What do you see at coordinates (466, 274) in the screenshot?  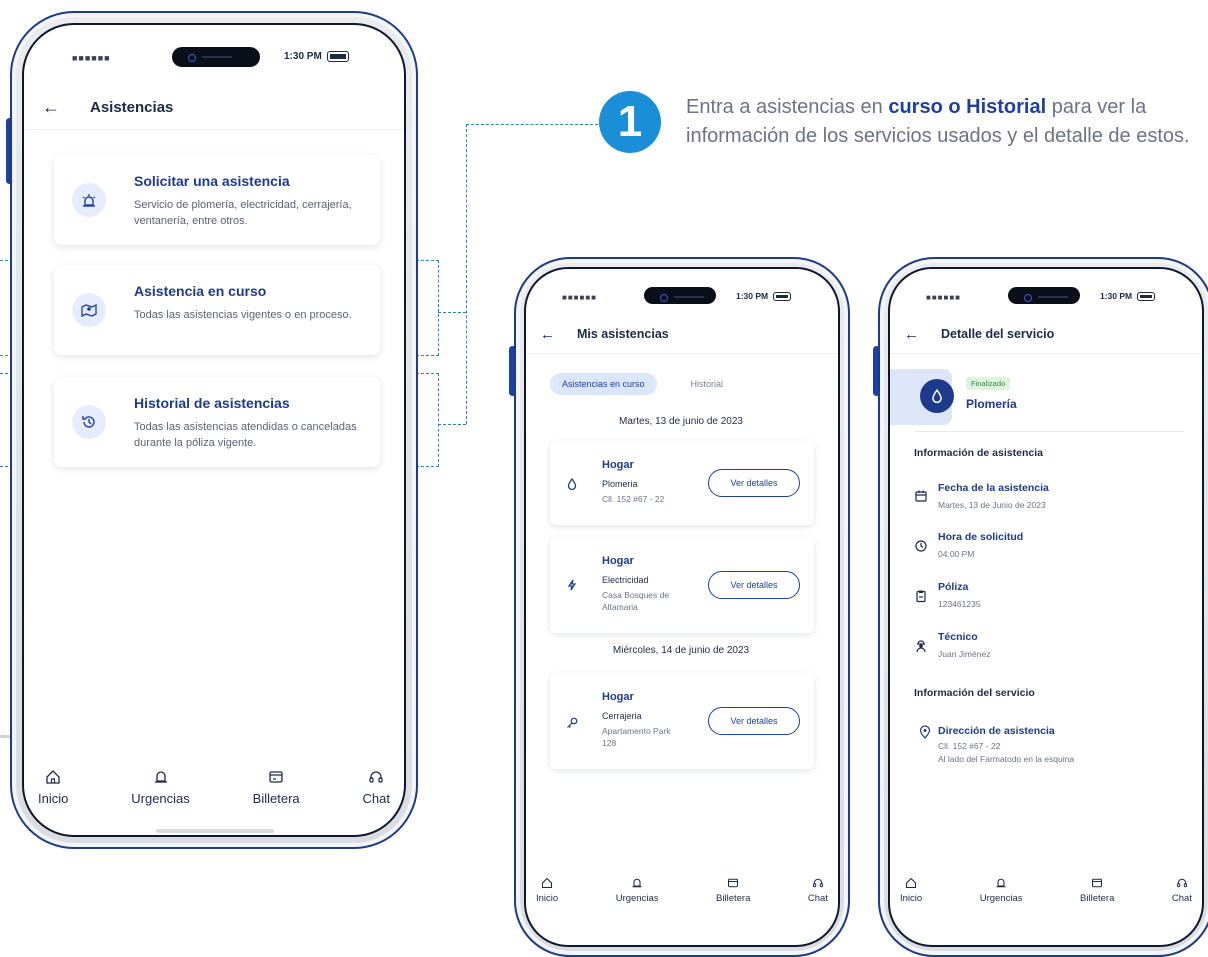 I see `connector-vertical` at bounding box center [466, 274].